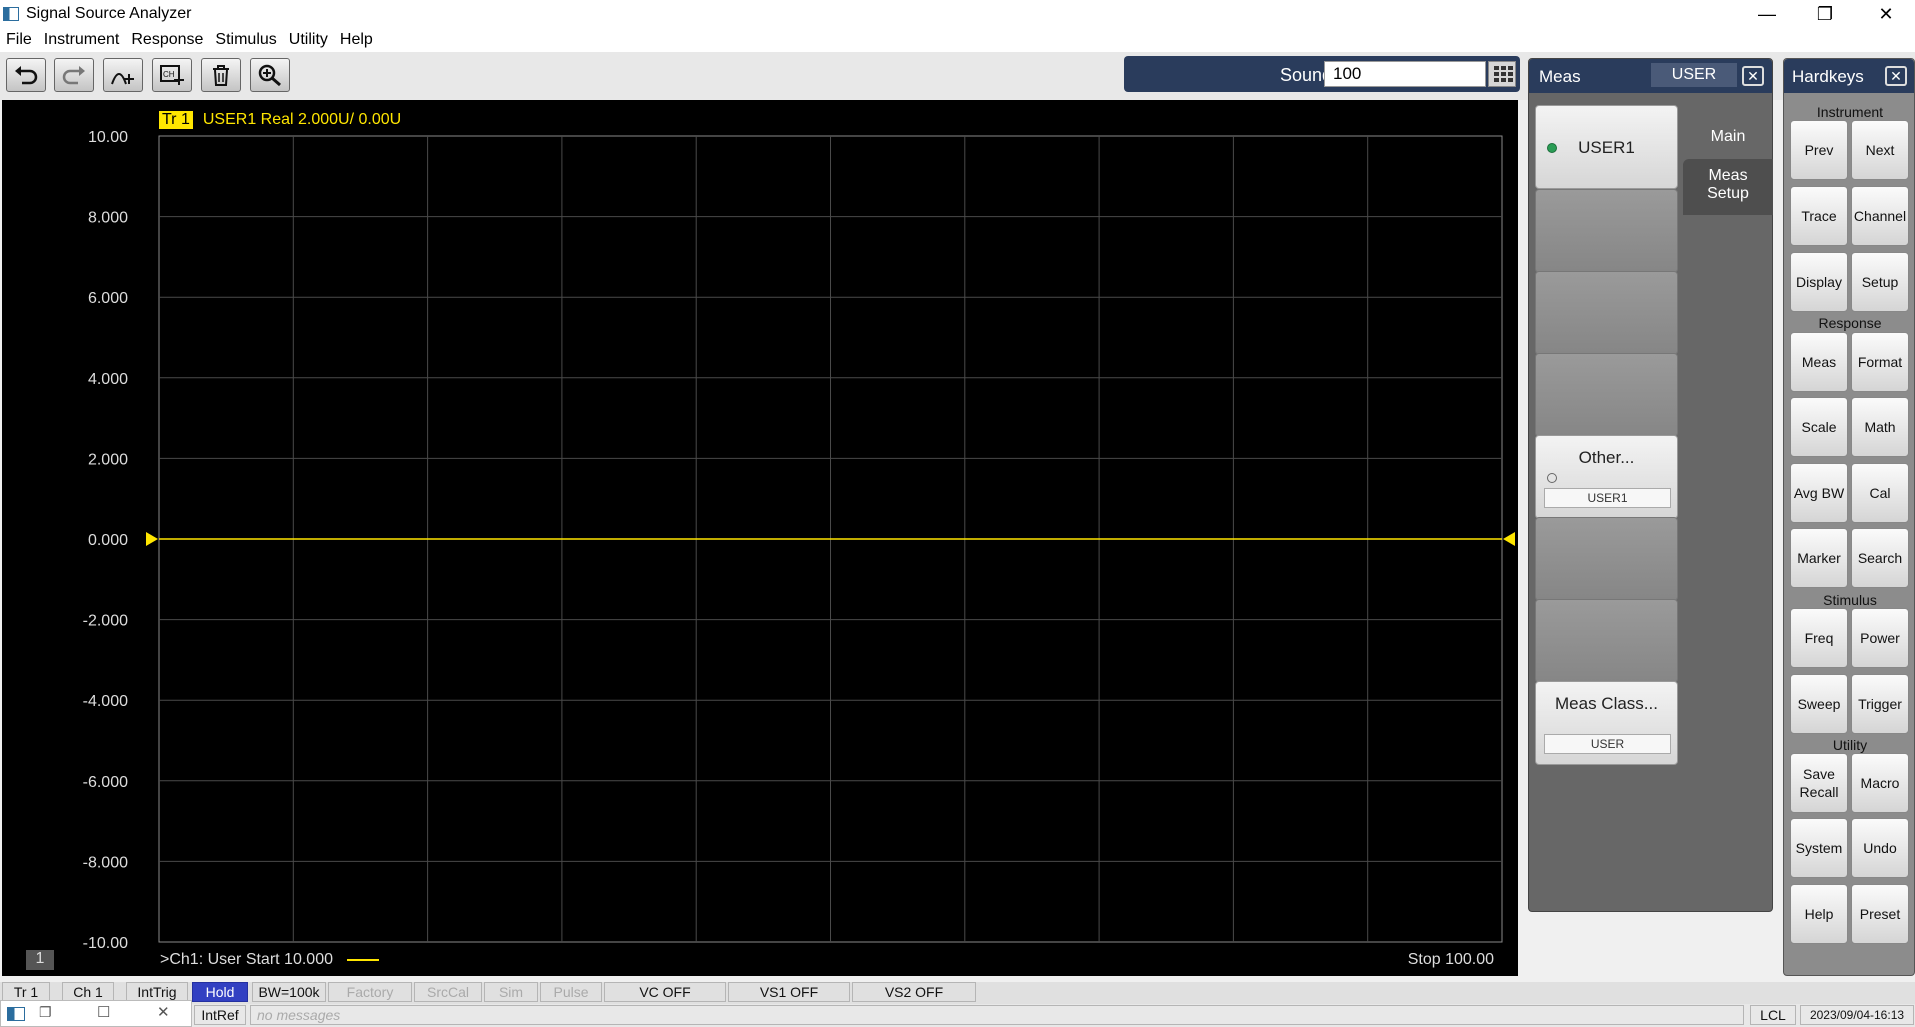 This screenshot has width=1915, height=1027. Describe the element at coordinates (1850, 112) in the screenshot. I see `group-instrument-label: Instrument` at that location.